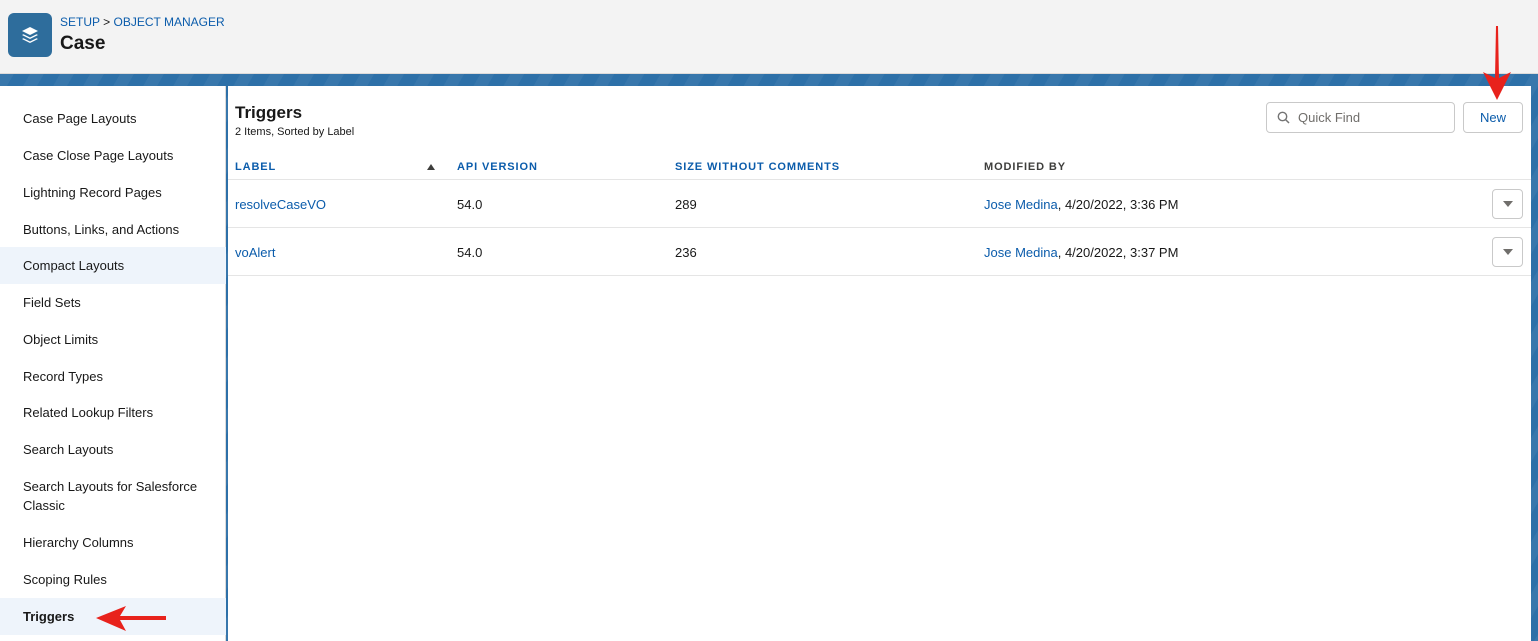 This screenshot has height=641, width=1538. What do you see at coordinates (686, 204) in the screenshot?
I see `size-cell: 289` at bounding box center [686, 204].